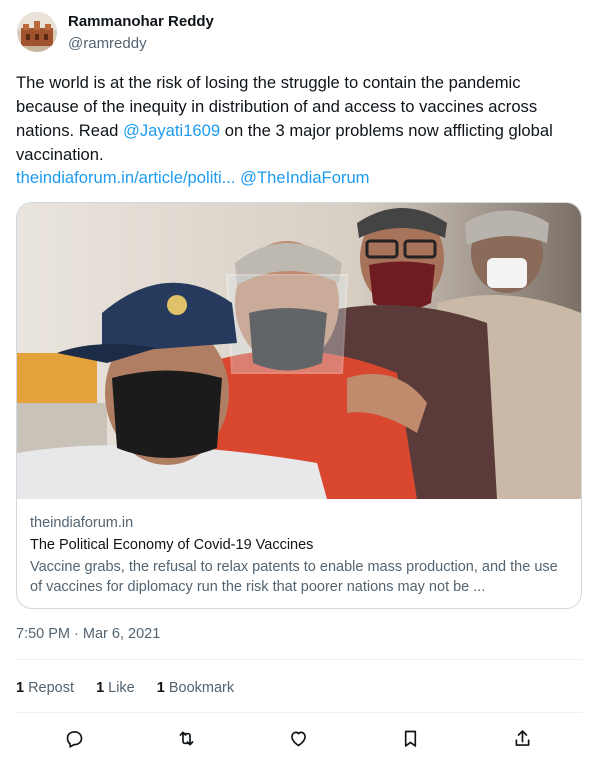  Describe the element at coordinates (121, 688) in the screenshot. I see `likes-label: Like` at that location.